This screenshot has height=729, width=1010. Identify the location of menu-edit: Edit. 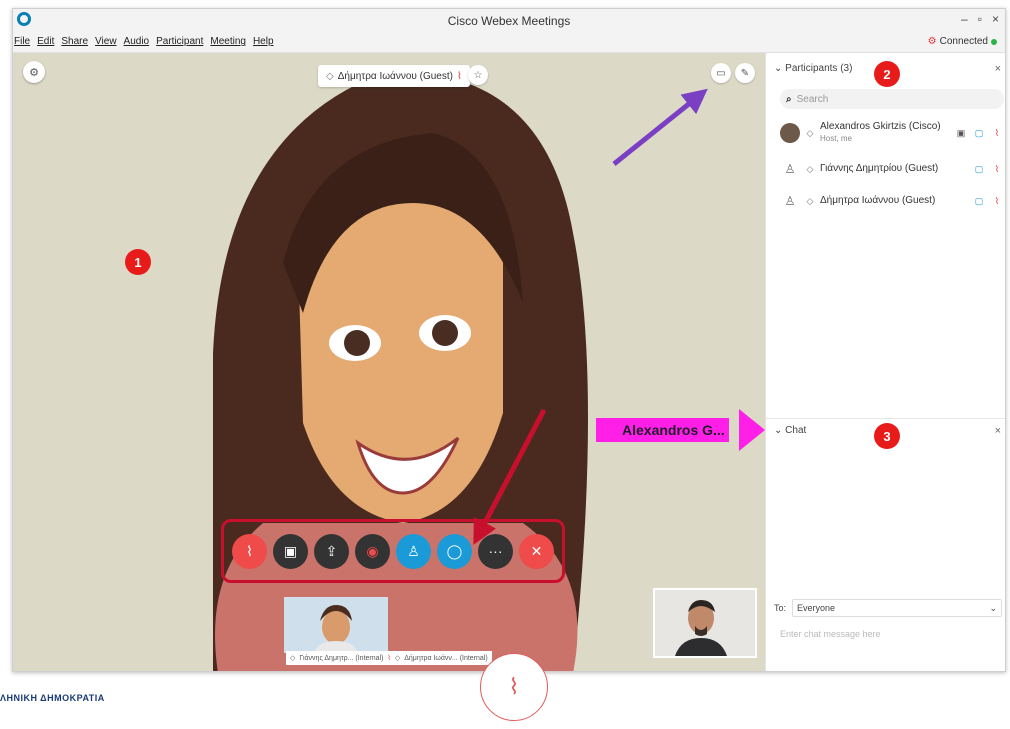
(45, 41).